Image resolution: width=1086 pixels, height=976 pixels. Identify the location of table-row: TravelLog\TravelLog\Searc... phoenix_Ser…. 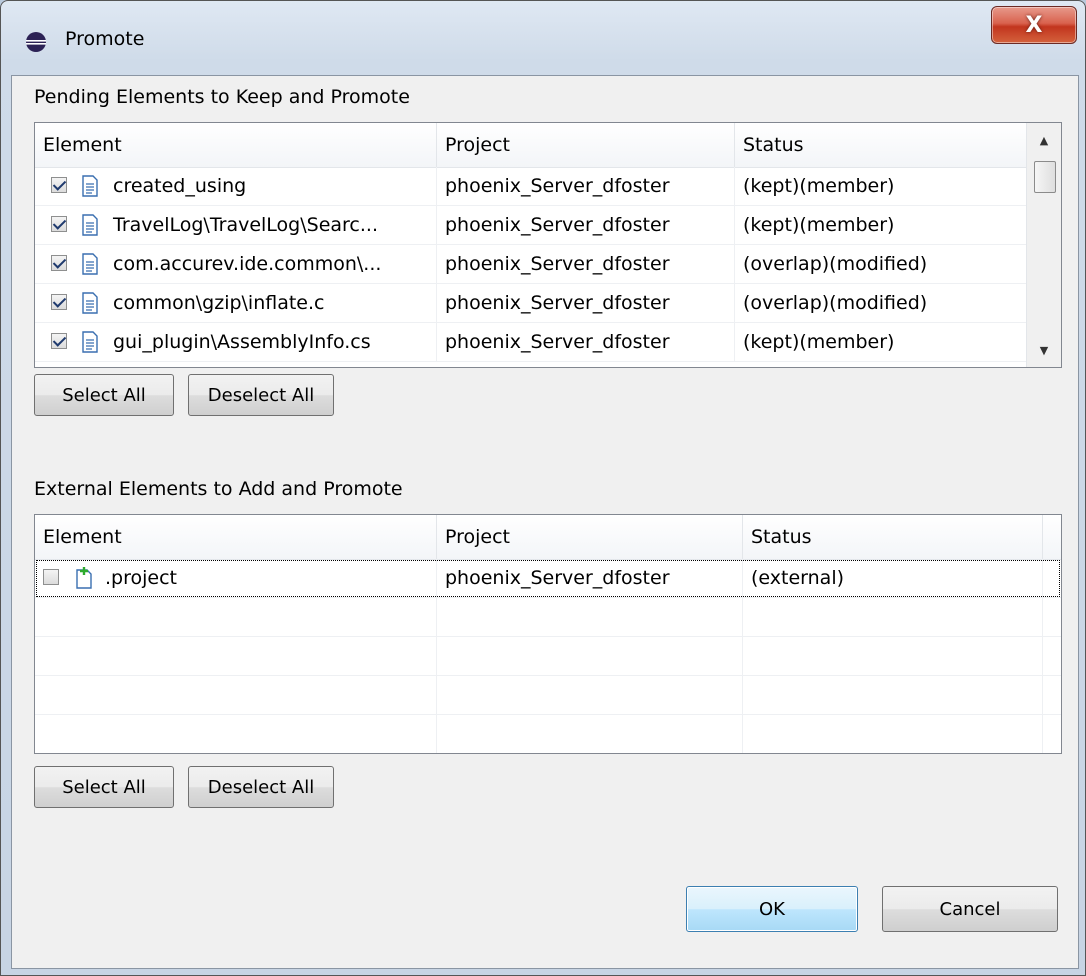
(548, 225).